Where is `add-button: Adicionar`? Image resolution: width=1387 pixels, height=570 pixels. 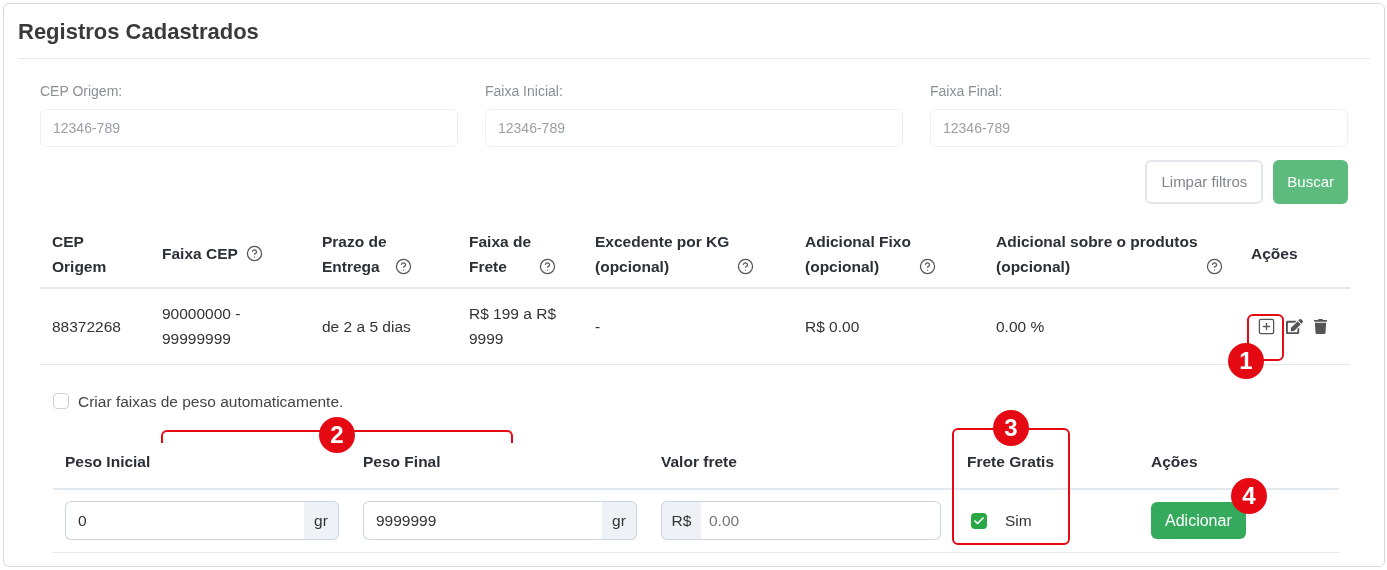 add-button: Adicionar is located at coordinates (1198, 521).